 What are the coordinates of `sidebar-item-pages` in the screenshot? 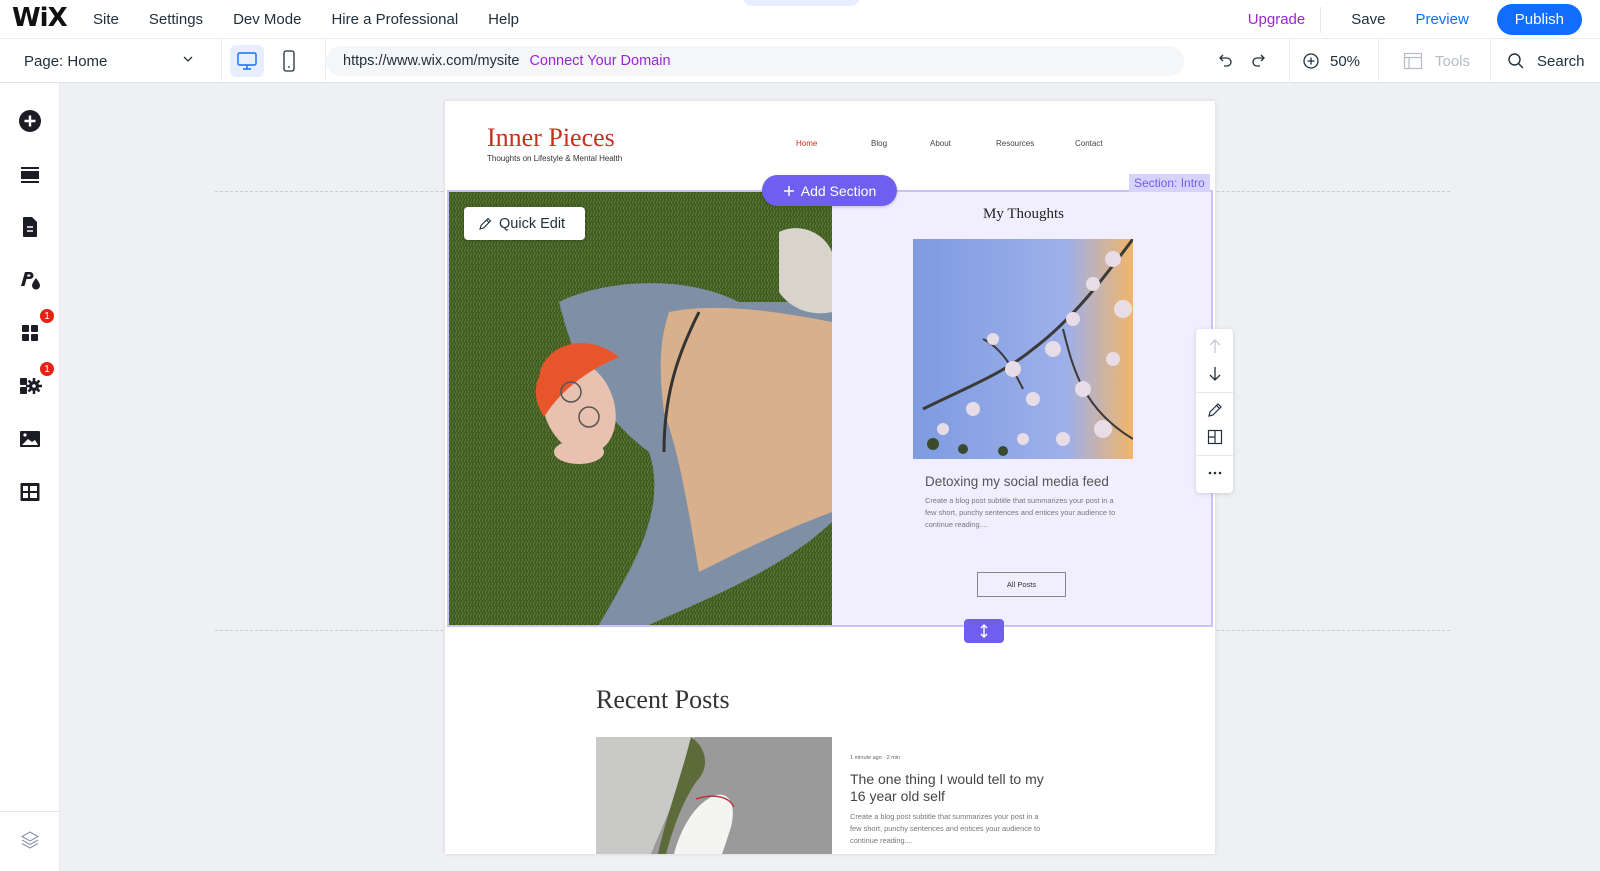 It's located at (30, 227).